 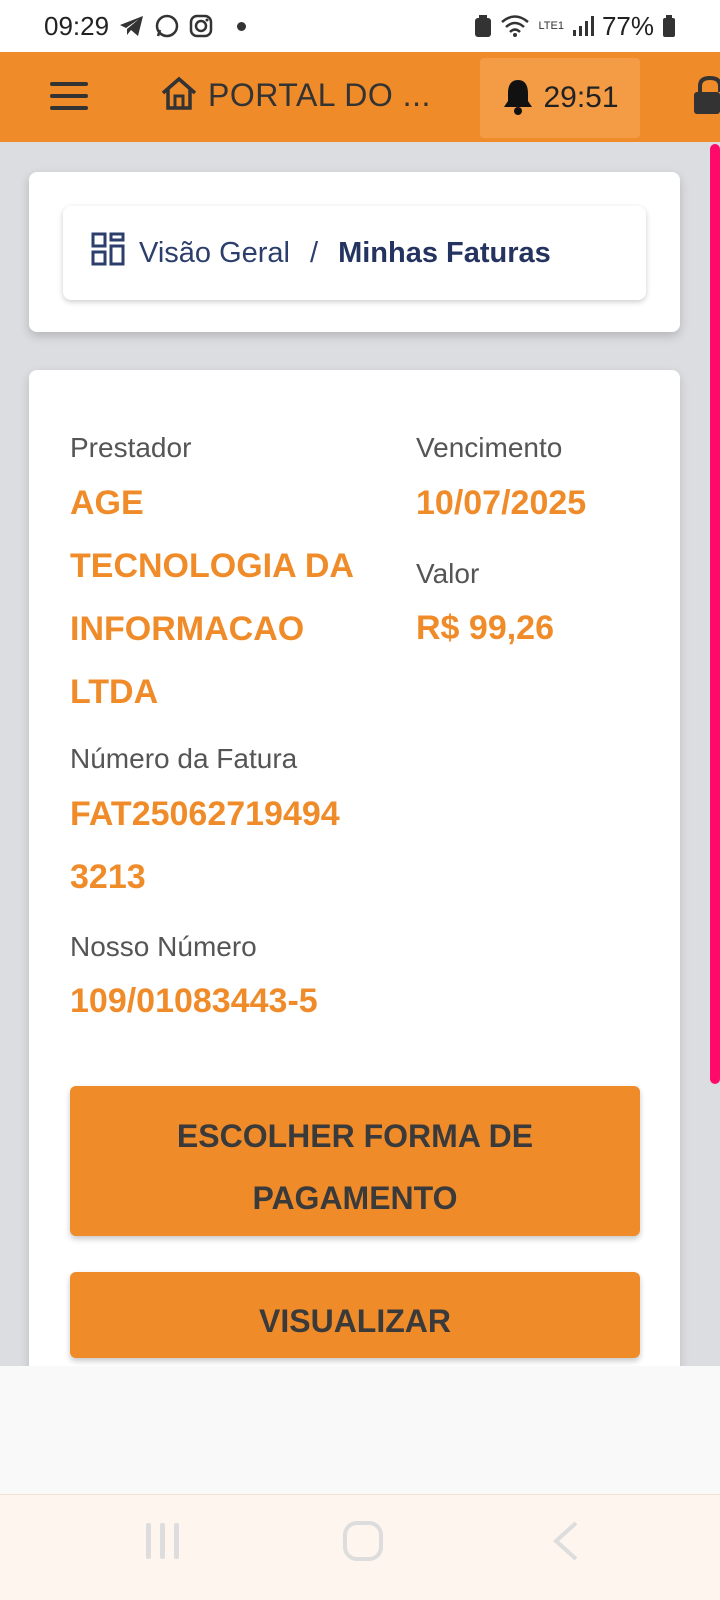 I want to click on bell-icon, so click(x=518, y=98).